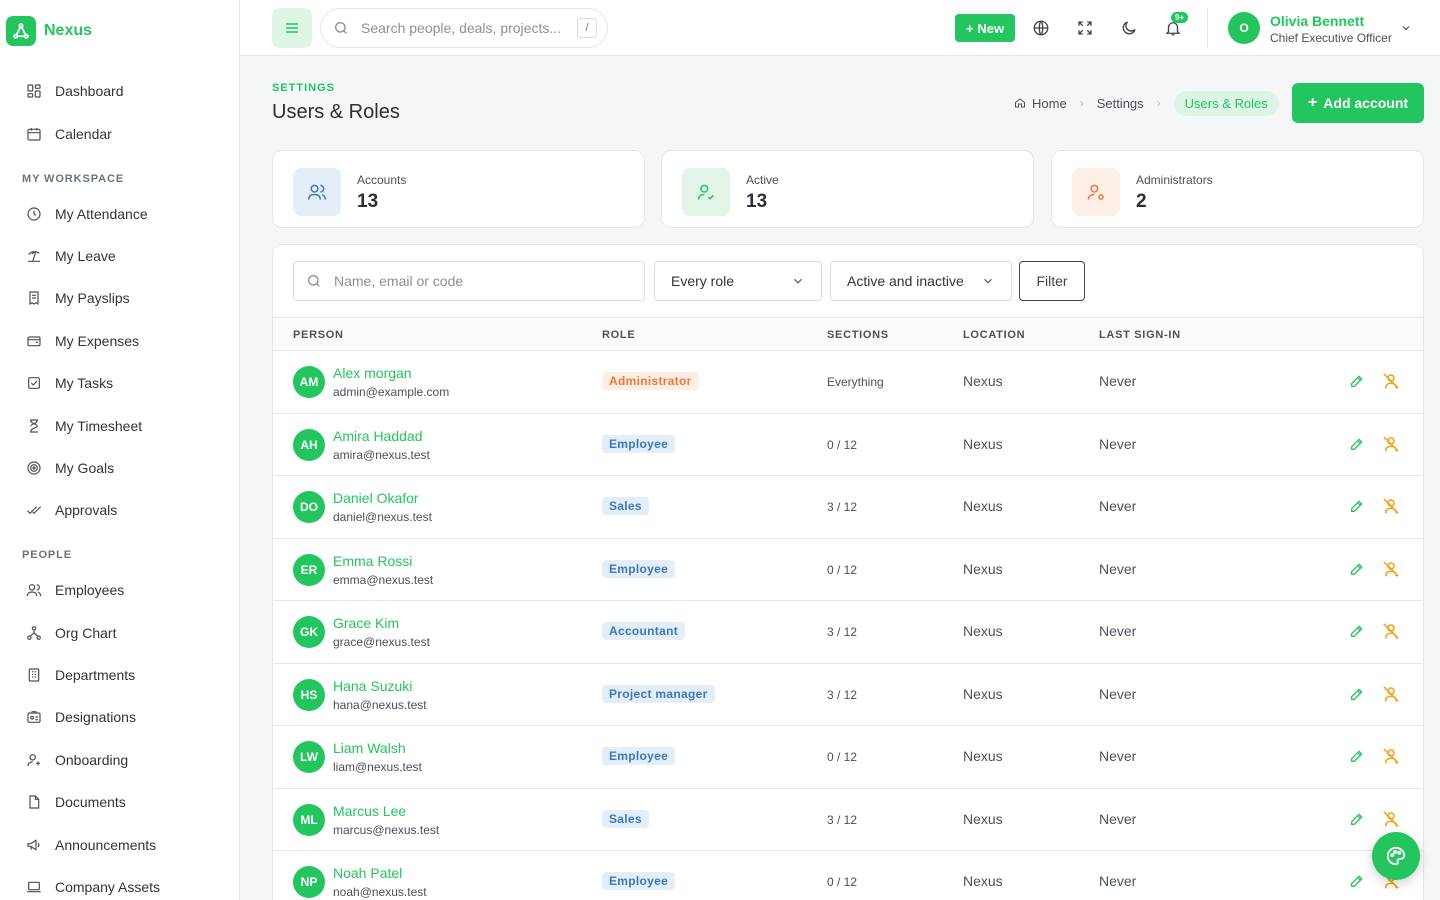  Describe the element at coordinates (82, 341) in the screenshot. I see `sidebar-item-my-expenses: My Expenses` at that location.